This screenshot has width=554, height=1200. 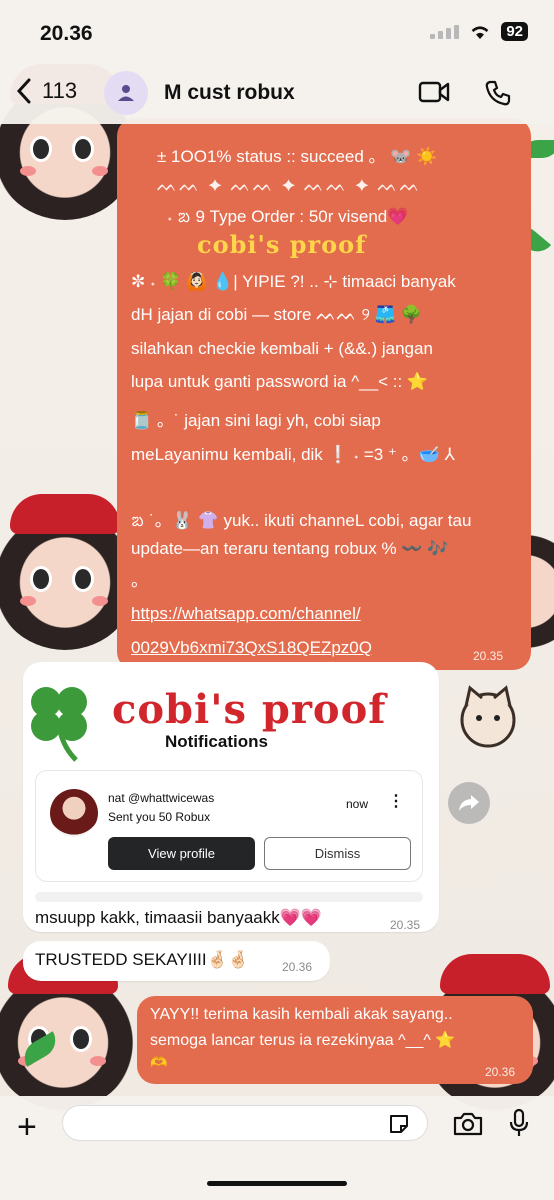 What do you see at coordinates (256, 420) in the screenshot?
I see `message-line: 🫙 。˙ jajan sini lagi yh, cobi siap` at bounding box center [256, 420].